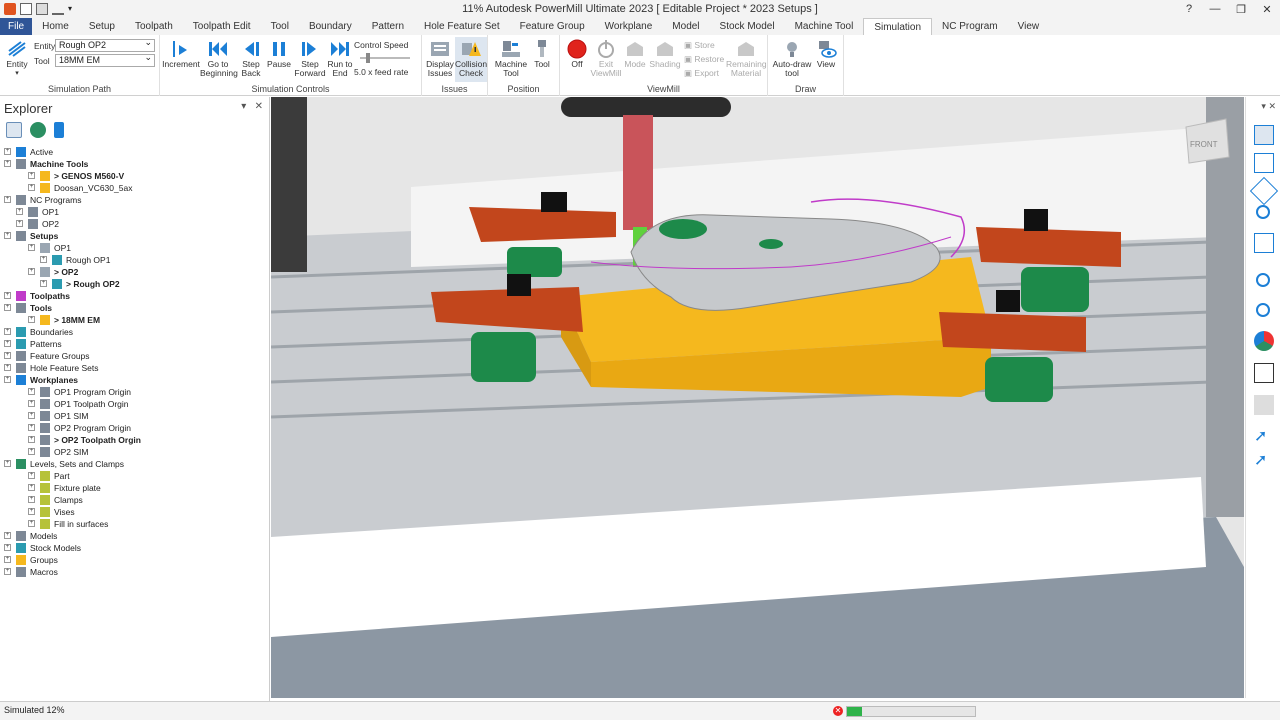 This screenshot has width=1280, height=720. What do you see at coordinates (134, 188) in the screenshot?
I see `tree-node: + Doosan_VC630_5ax` at bounding box center [134, 188].